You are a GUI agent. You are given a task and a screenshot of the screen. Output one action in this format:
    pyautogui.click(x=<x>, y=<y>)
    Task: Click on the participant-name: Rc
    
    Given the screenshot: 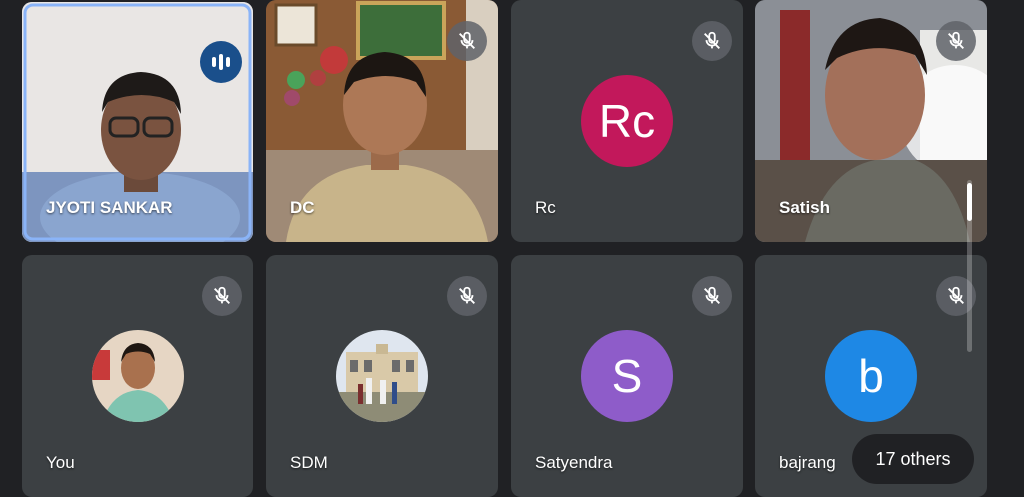 What is the action you would take?
    pyautogui.click(x=545, y=207)
    